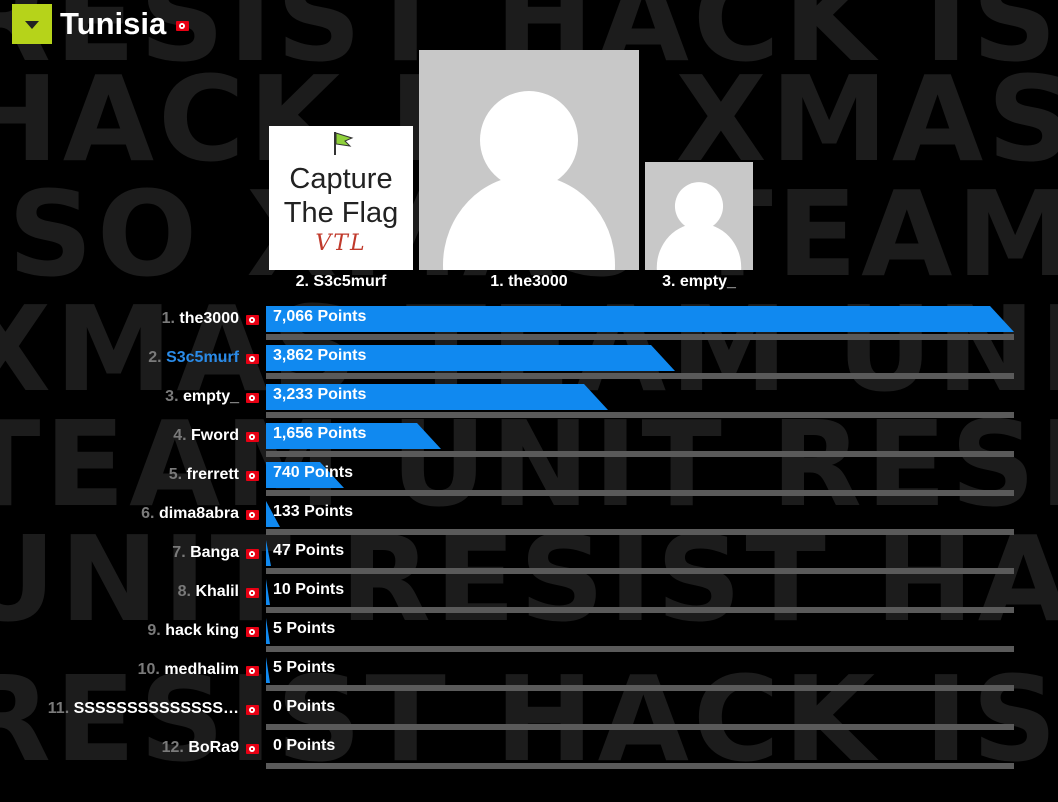 The width and height of the screenshot is (1058, 802). Describe the element at coordinates (172, 396) in the screenshot. I see `player-rank: 3.` at that location.